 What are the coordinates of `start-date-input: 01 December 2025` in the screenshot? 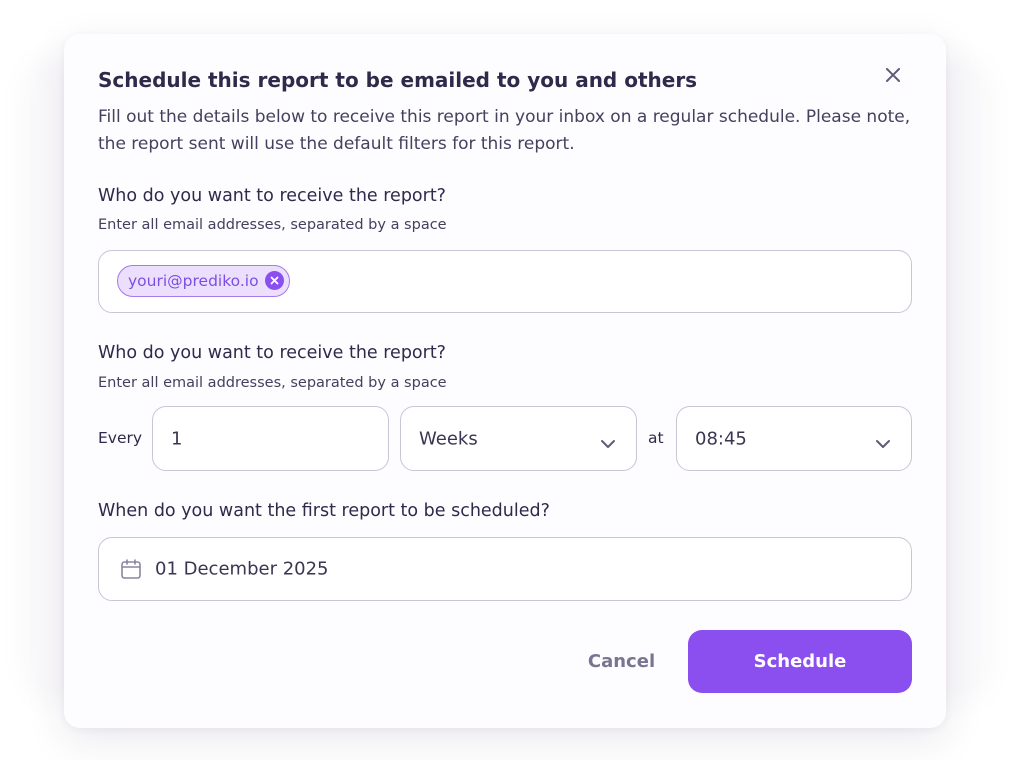 It's located at (505, 569).